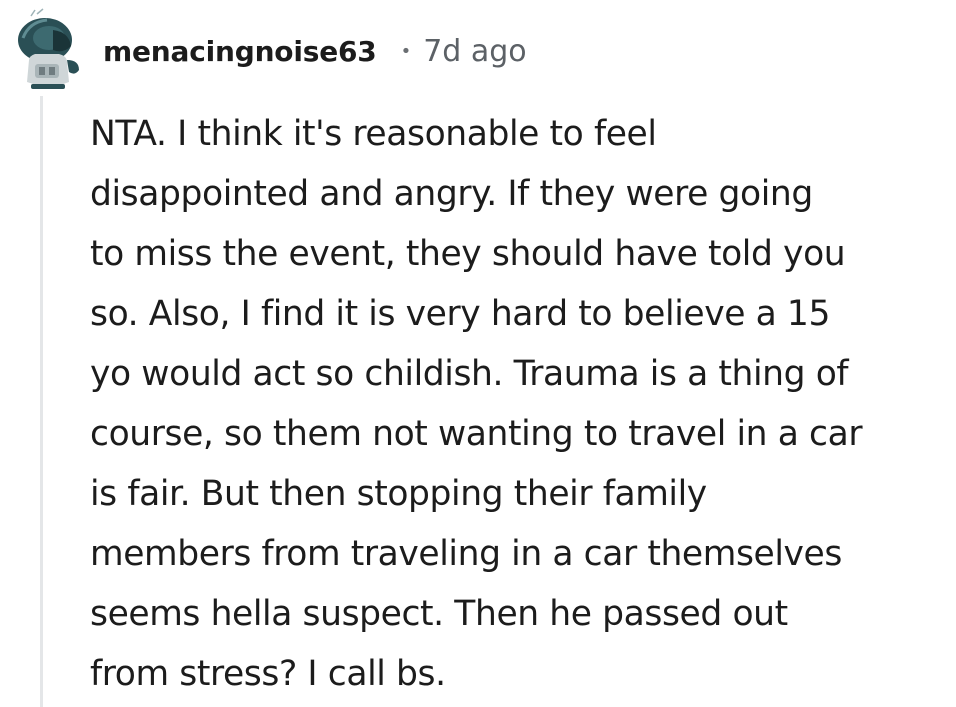  I want to click on username-link: menacingnoise63, so click(240, 51).